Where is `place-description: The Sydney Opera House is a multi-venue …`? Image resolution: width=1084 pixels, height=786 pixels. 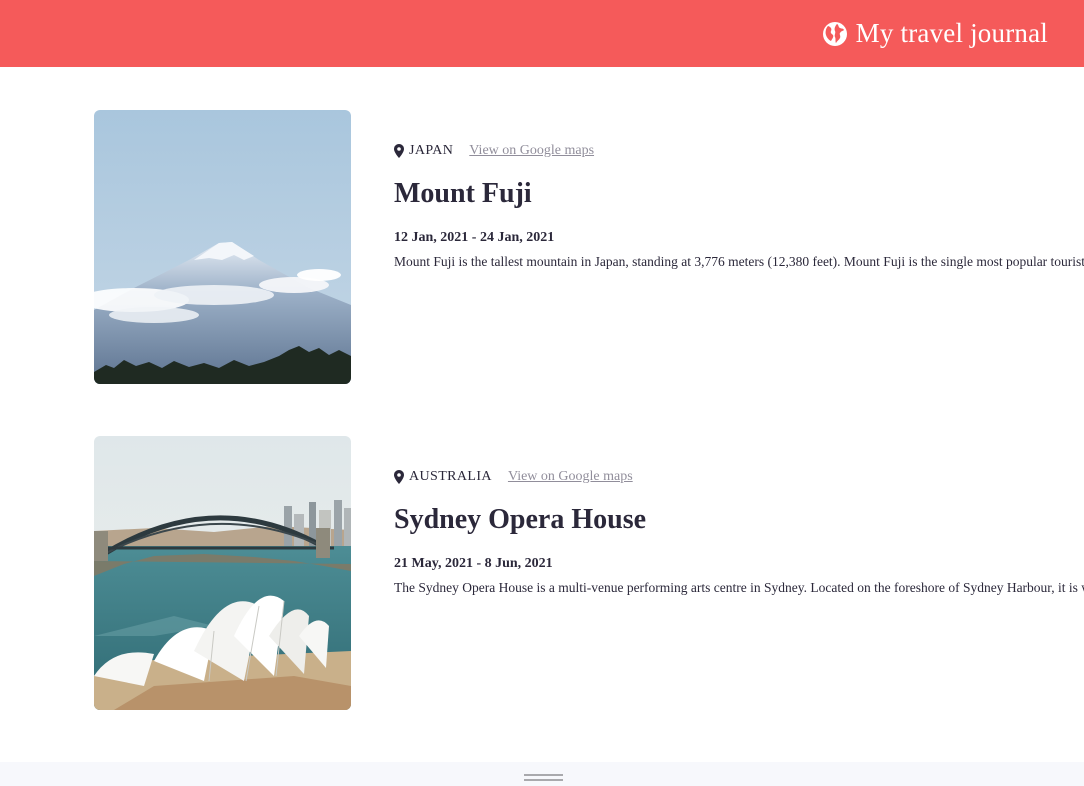
place-description: The Sydney Opera House is a multi-venue … is located at coordinates (739, 587).